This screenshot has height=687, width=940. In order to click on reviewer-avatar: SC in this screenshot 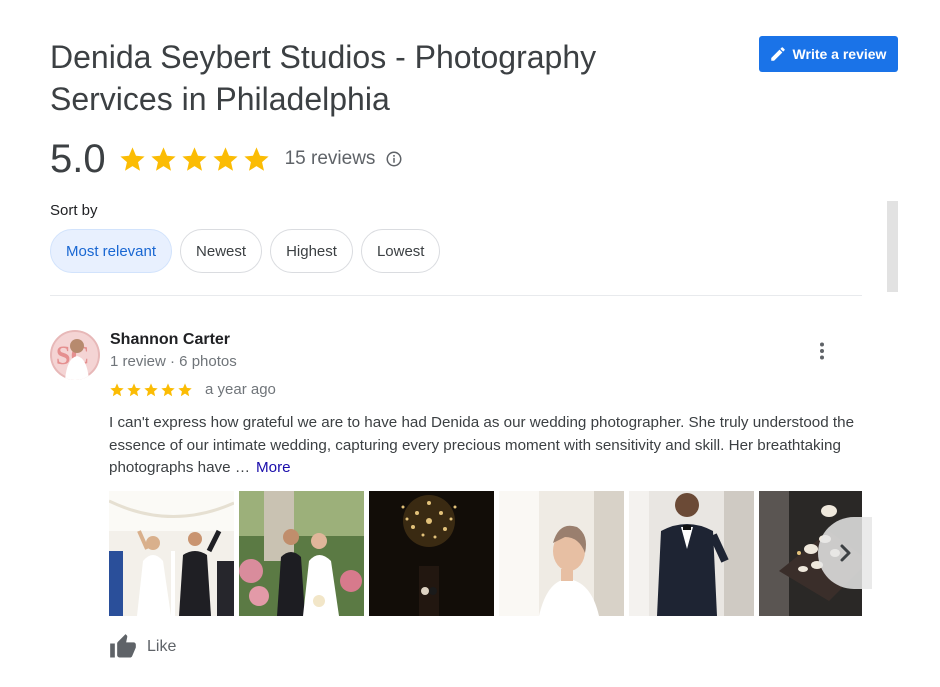, I will do `click(75, 355)`.